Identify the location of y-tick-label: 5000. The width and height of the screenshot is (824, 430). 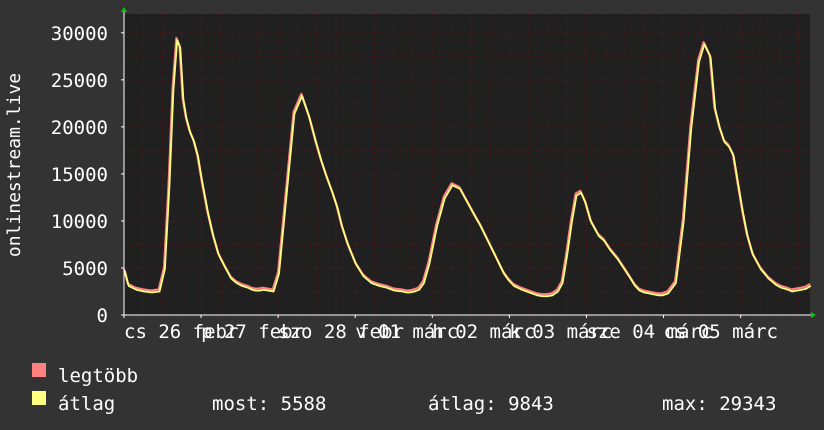
(85, 269).